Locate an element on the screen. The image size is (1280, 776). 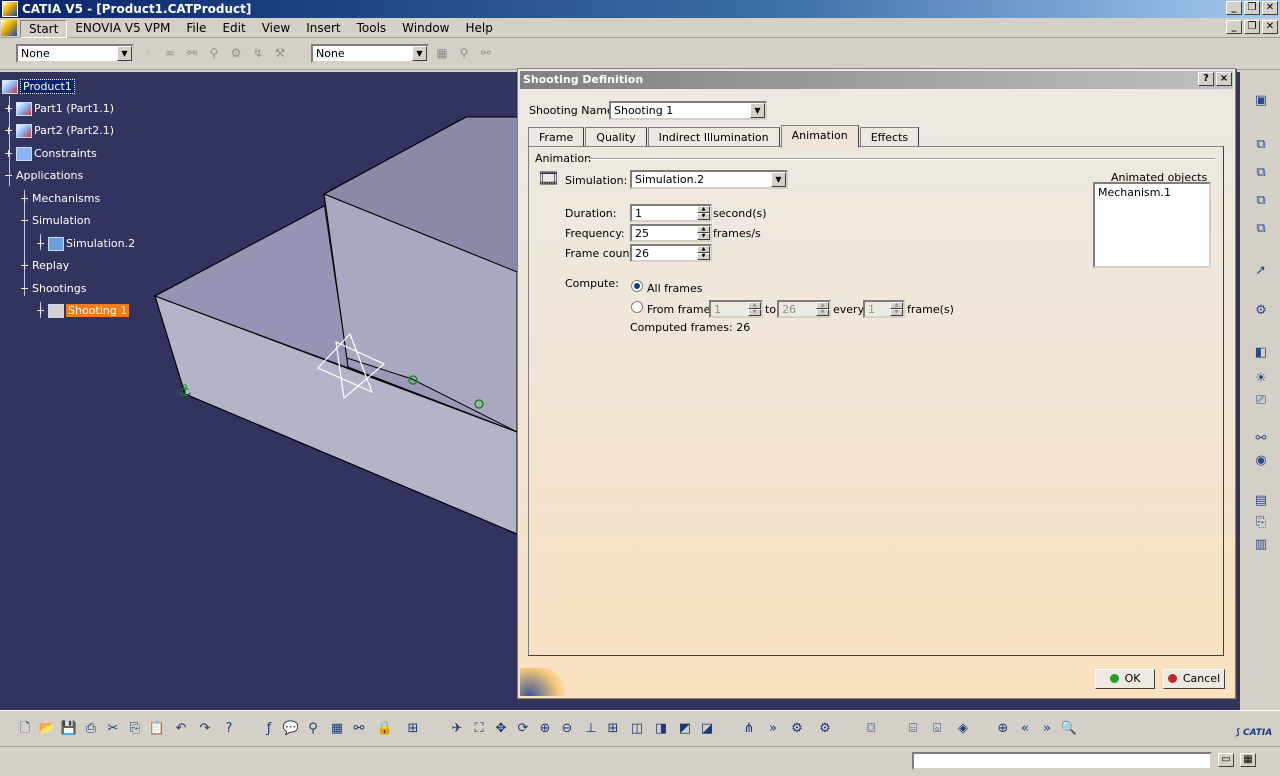
close-button: ✕ is located at coordinates (1270, 8).